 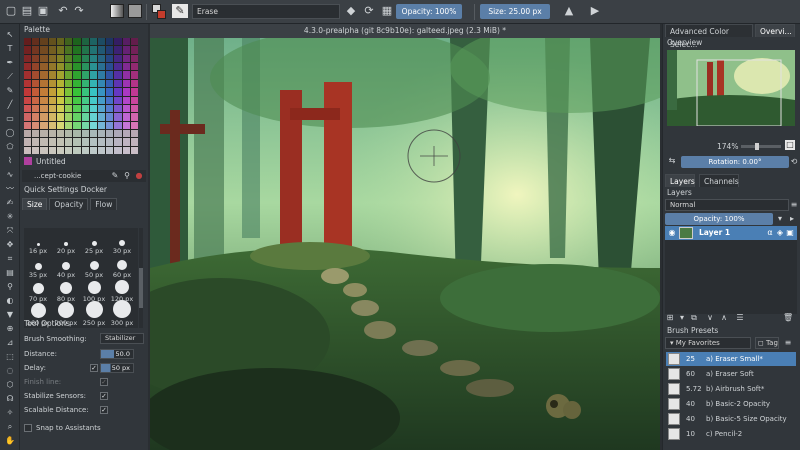 I want to click on freehand-select-icon: ☊, so click(x=10, y=399).